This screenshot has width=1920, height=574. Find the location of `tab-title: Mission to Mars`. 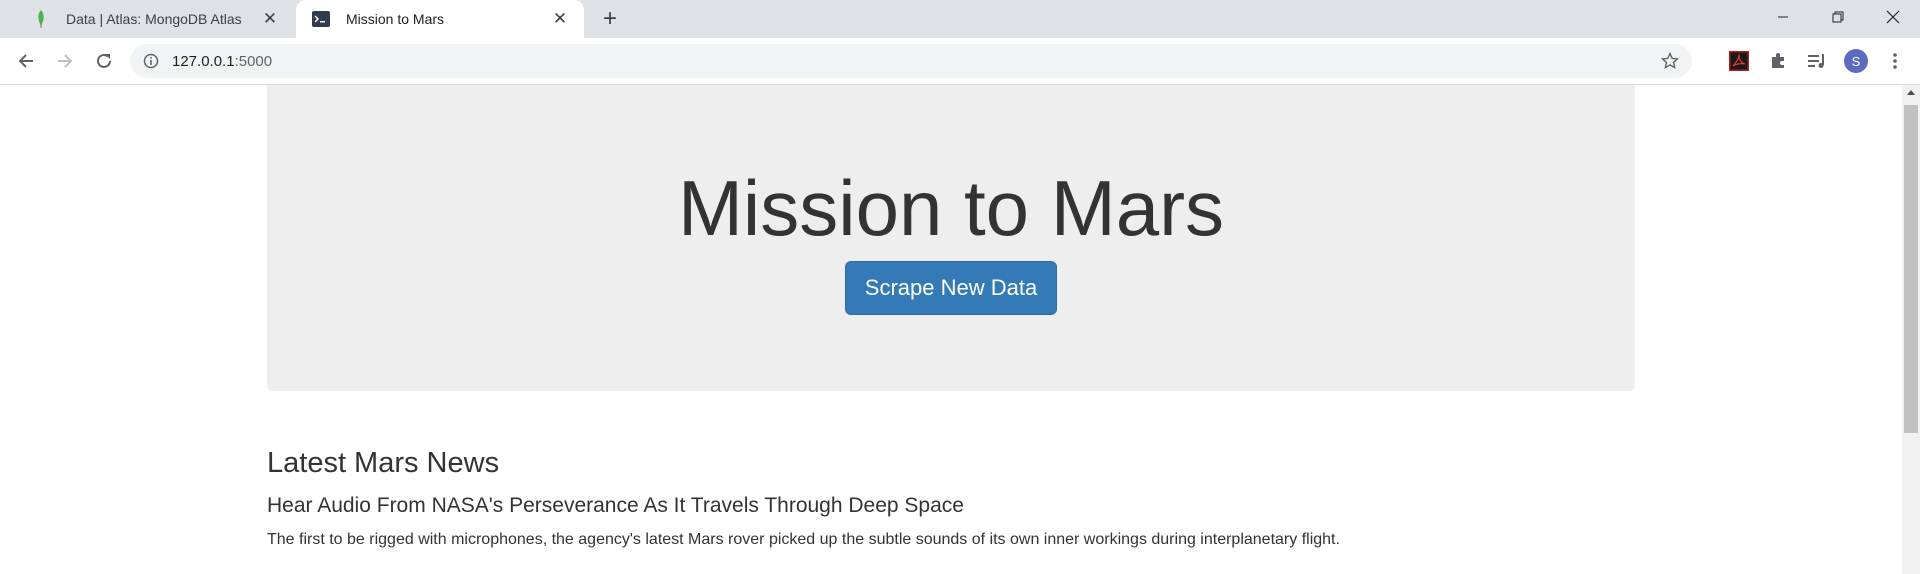

tab-title: Mission to Mars is located at coordinates (395, 19).